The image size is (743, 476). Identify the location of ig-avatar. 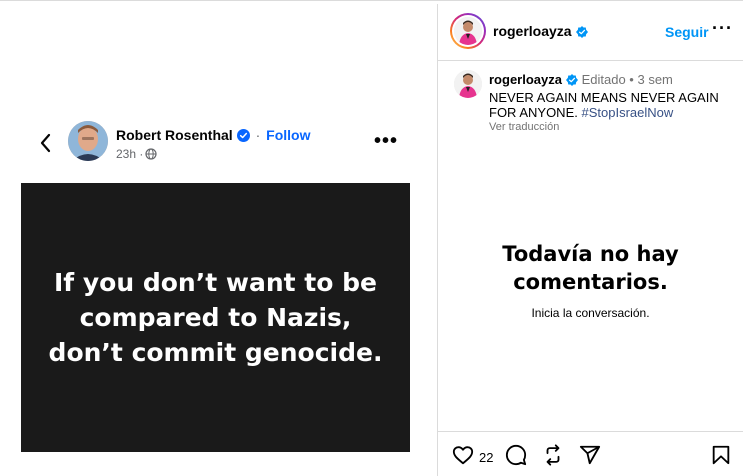
(468, 31).